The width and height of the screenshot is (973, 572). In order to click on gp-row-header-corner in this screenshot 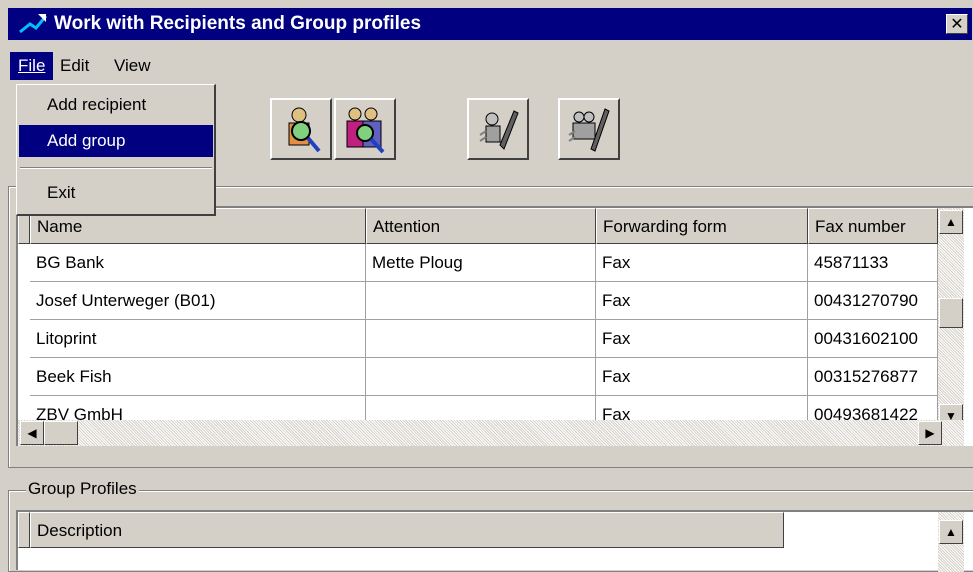, I will do `click(24, 530)`.